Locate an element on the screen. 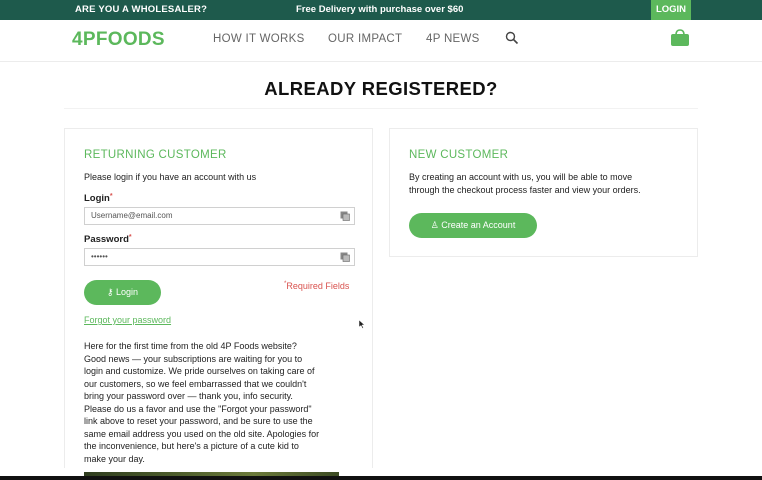  forgot-password-link: Forgot your password is located at coordinates (127, 320).